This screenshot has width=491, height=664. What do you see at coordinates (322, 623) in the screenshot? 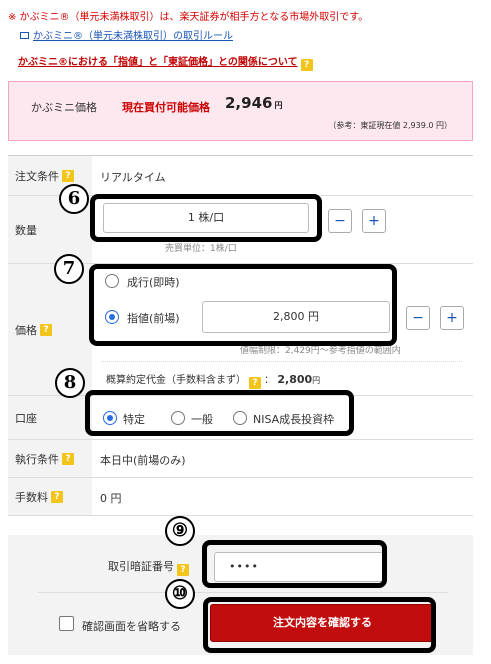
I see `confirm-order-button: 注文内容を確認する` at bounding box center [322, 623].